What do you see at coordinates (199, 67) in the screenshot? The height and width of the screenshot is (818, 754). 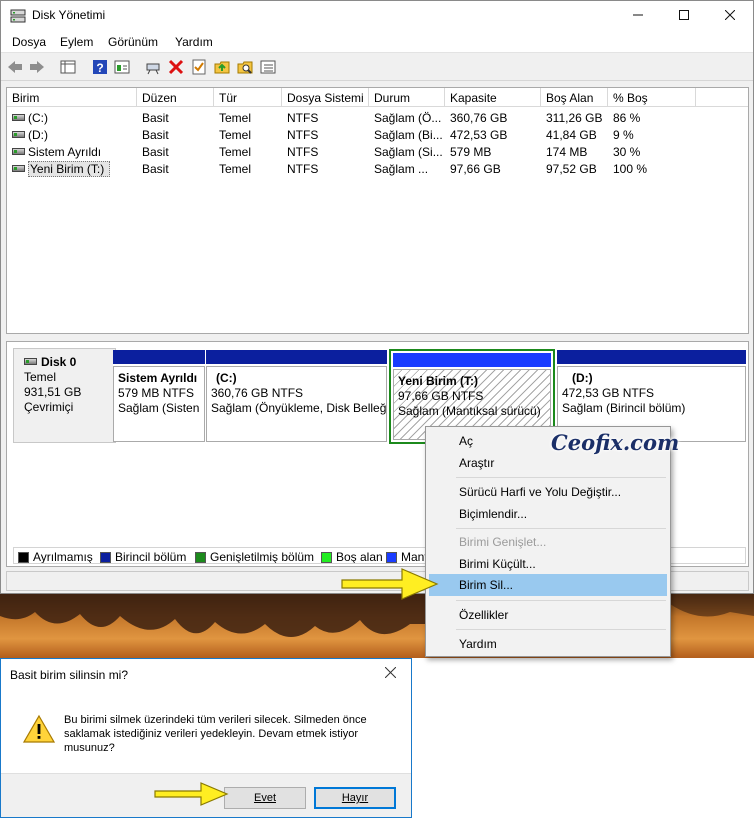 I see `checklist-icon` at bounding box center [199, 67].